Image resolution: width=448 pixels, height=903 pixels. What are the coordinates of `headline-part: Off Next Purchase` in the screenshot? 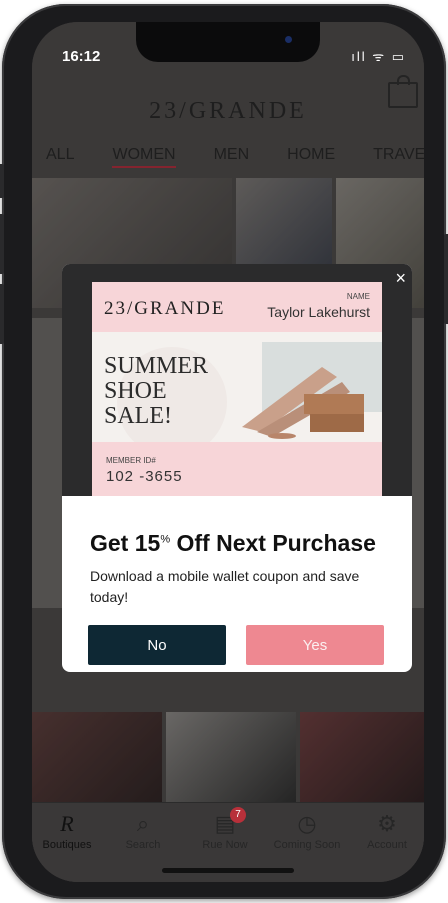 It's located at (273, 543).